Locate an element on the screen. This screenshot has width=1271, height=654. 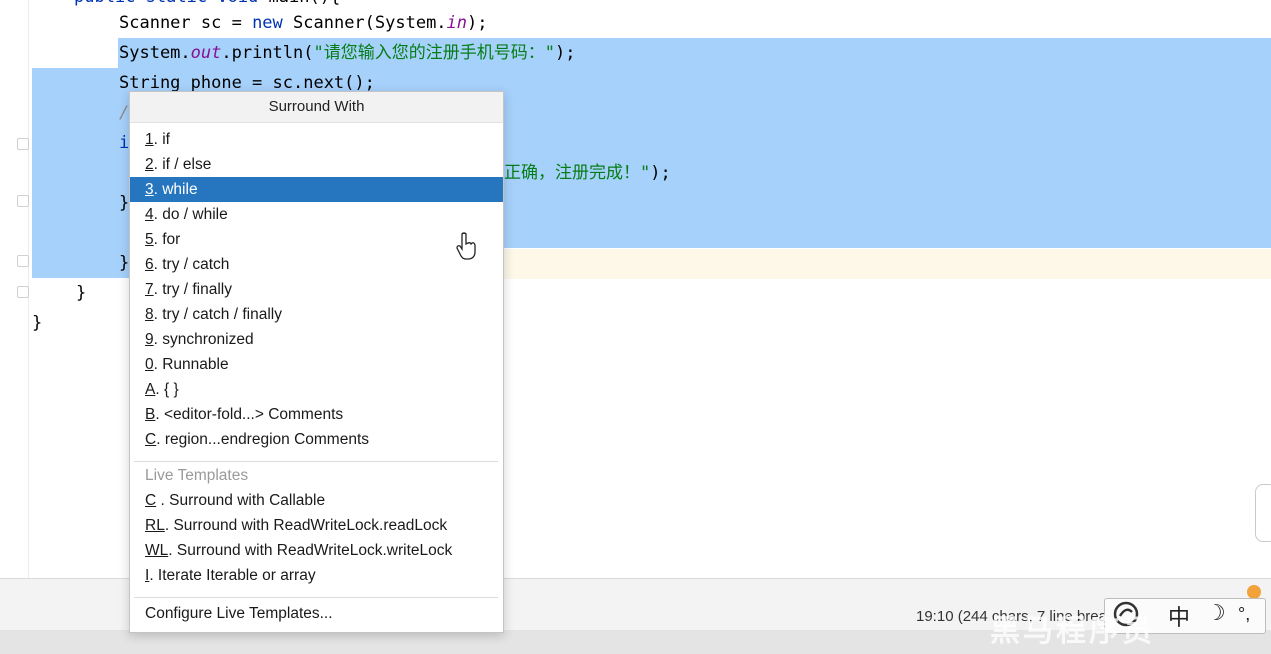
code-token: new is located at coordinates (267, 23).